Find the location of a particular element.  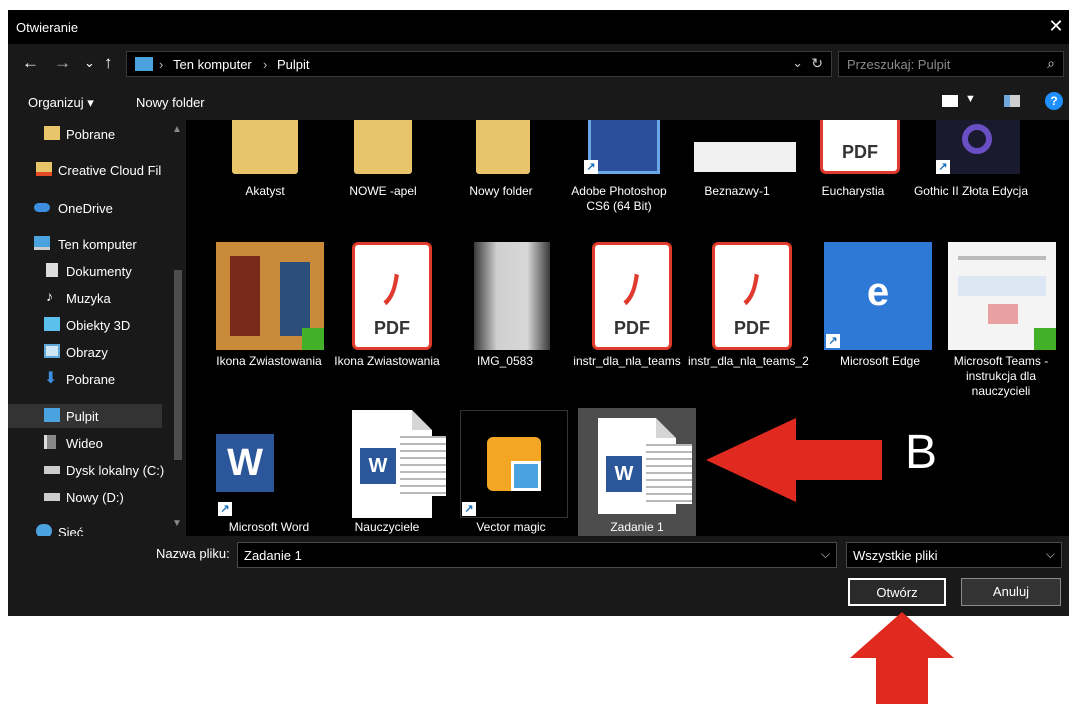

refresh-icon: ↻ is located at coordinates (817, 63).